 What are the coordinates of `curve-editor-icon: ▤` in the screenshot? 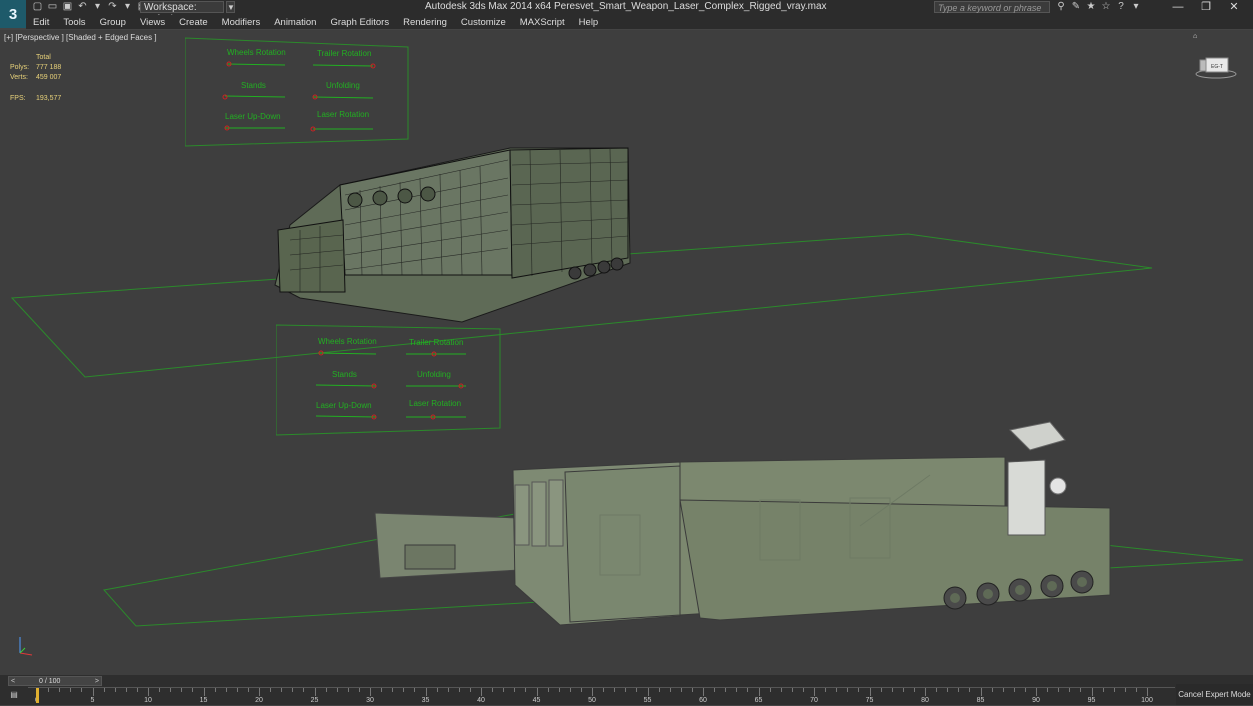 It's located at (14, 695).